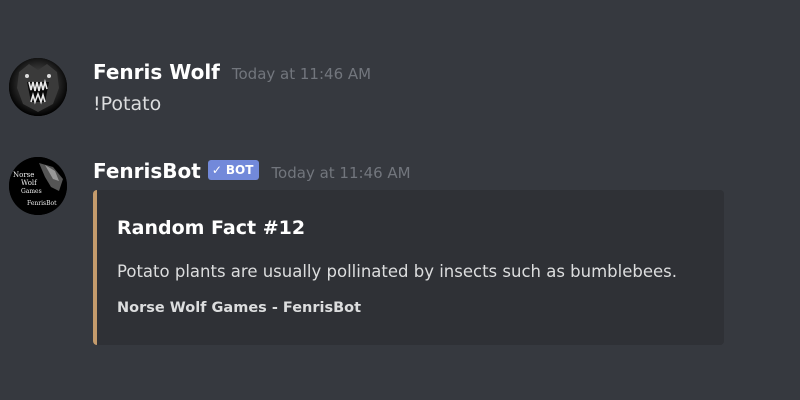 The height and width of the screenshot is (400, 800). I want to click on bot-avatar: Norse Wolf Games FenrisBot, so click(38, 186).